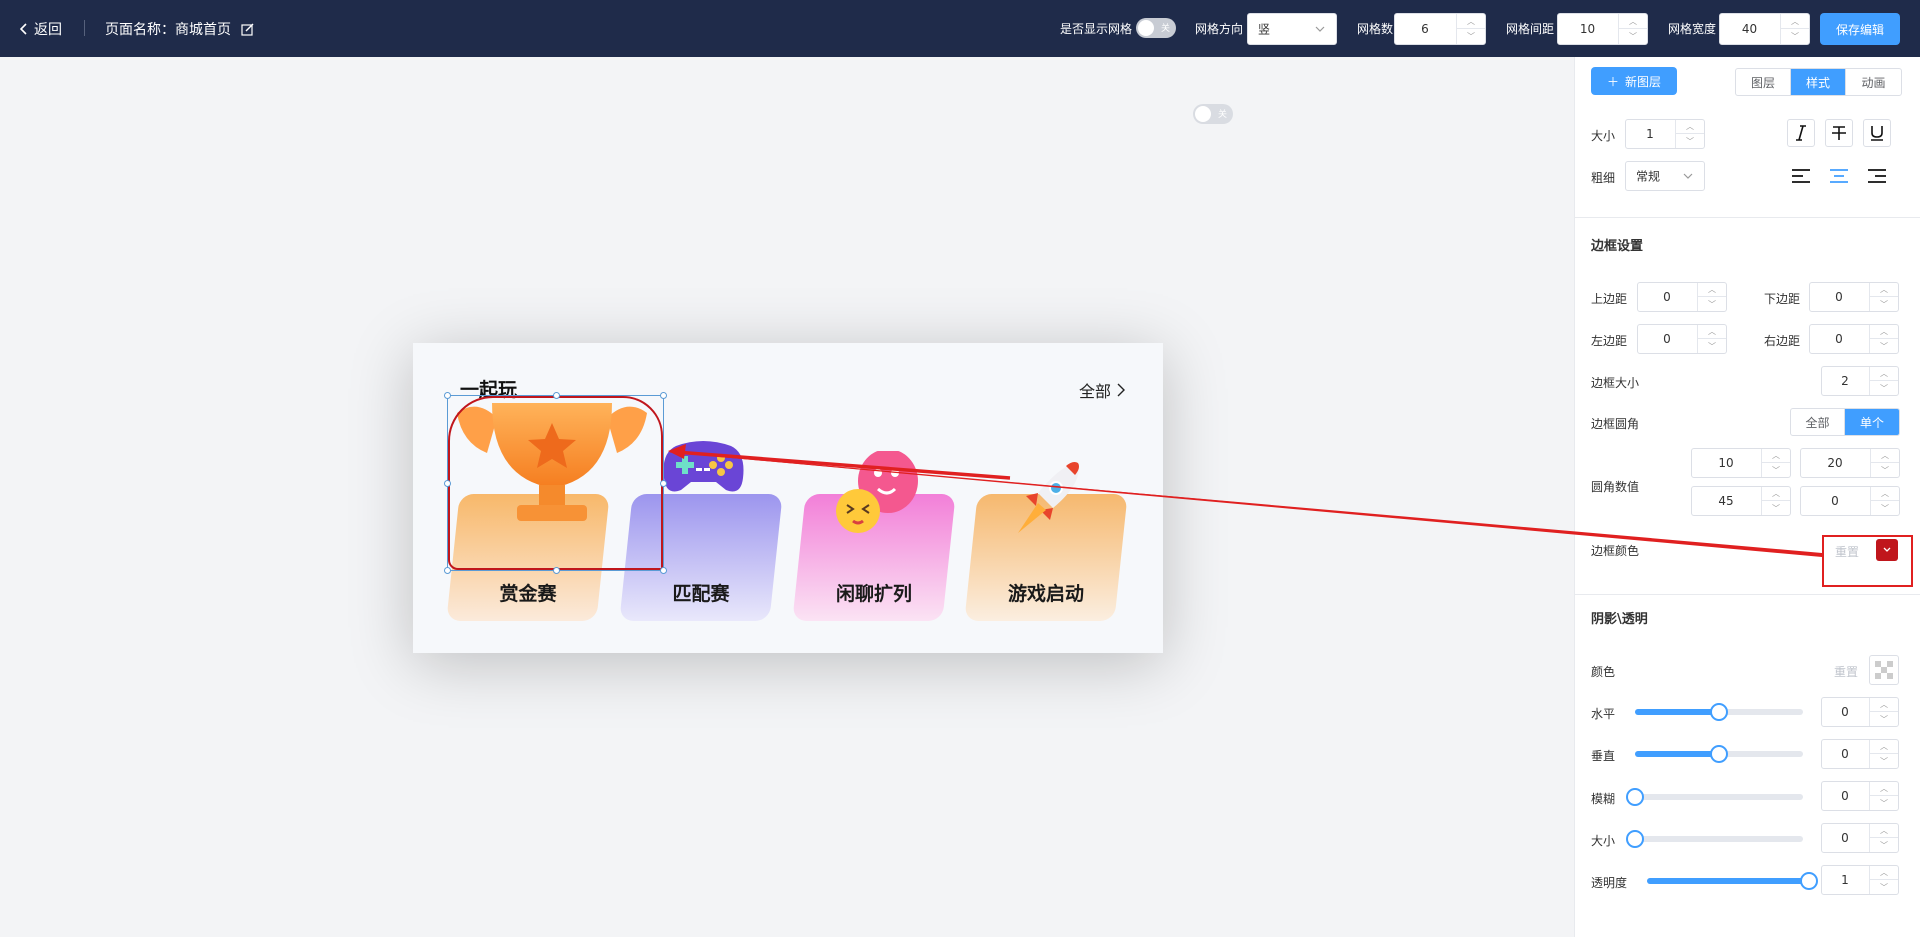 The height and width of the screenshot is (937, 1920). I want to click on view-all-link: 全部, so click(1102, 390).